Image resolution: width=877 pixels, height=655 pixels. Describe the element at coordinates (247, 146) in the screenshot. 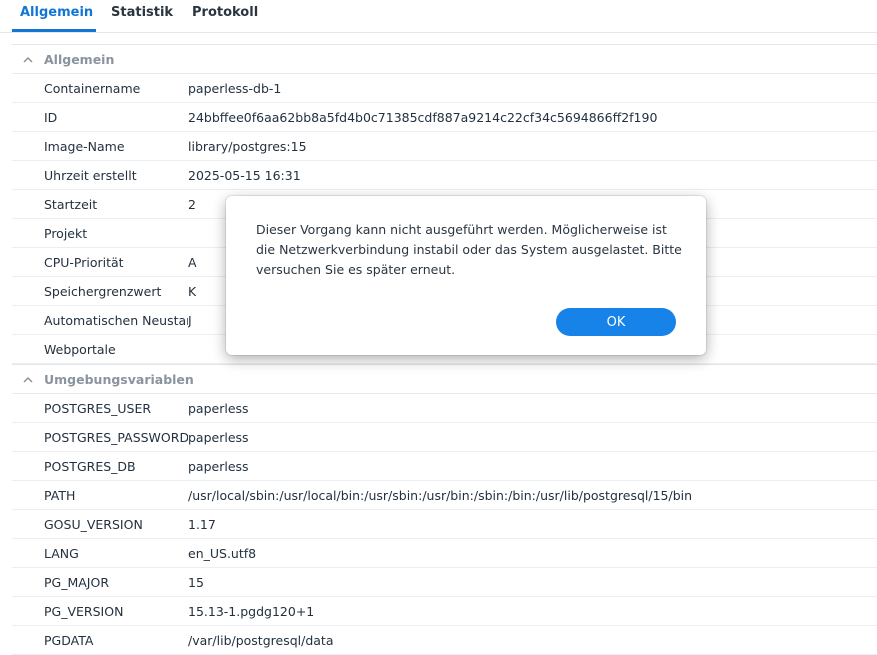

I see `row-value: library/postgres:15` at that location.